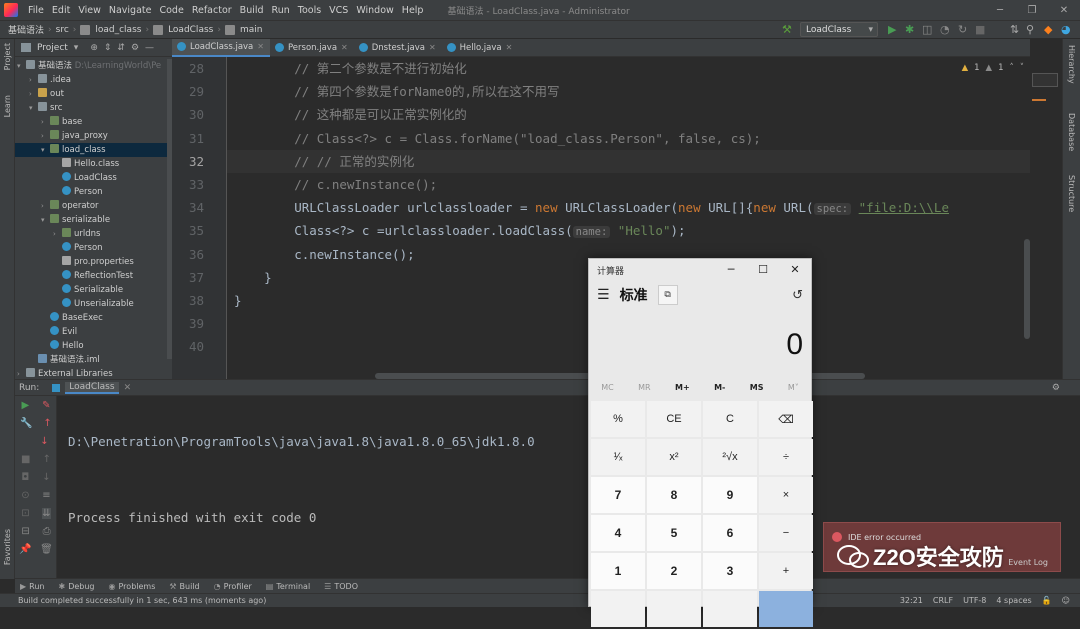  I want to click on project-panel-title: Project, so click(52, 48).